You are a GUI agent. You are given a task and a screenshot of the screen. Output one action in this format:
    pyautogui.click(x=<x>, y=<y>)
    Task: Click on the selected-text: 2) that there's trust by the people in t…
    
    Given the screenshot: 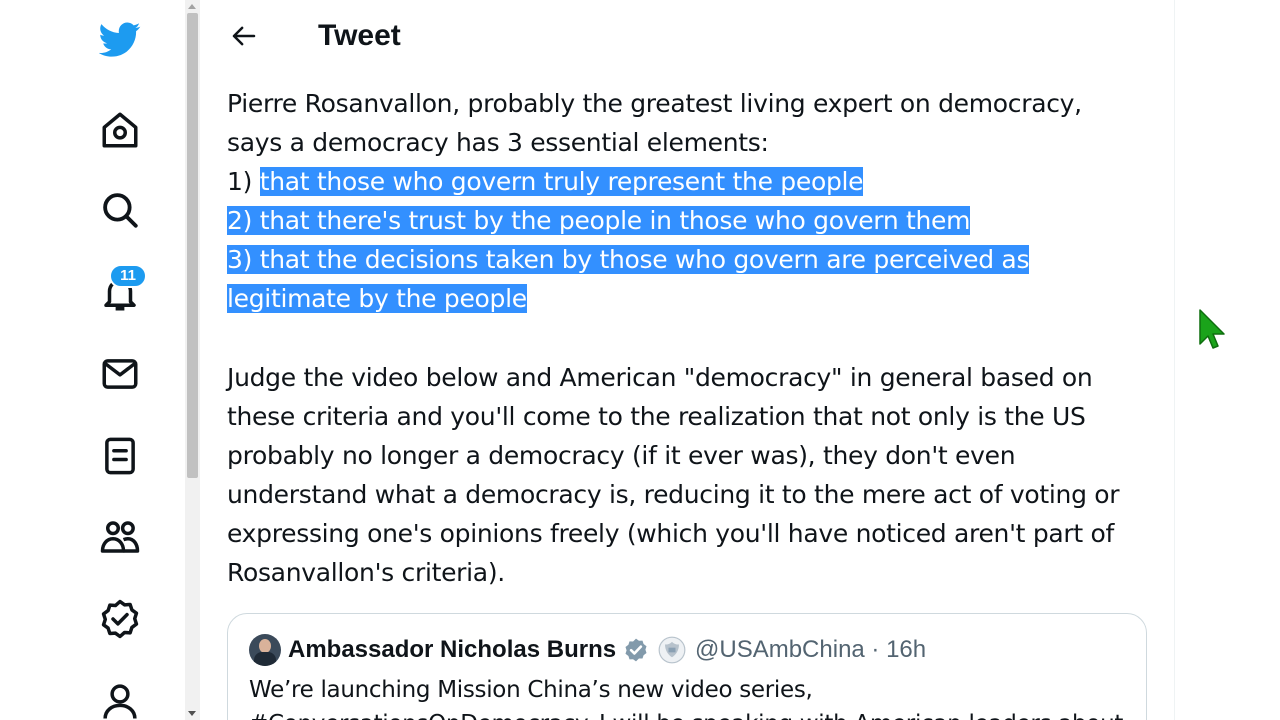 What is the action you would take?
    pyautogui.click(x=599, y=220)
    